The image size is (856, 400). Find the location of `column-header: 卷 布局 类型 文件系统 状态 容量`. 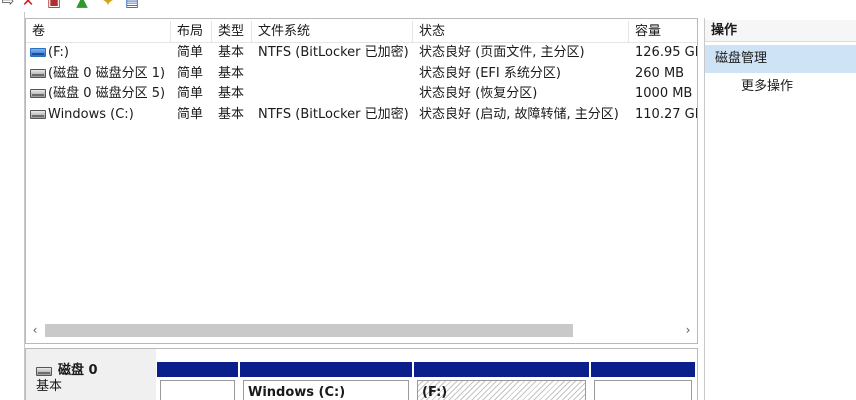

column-header: 卷 布局 类型 文件系统 状态 容量 is located at coordinates (361, 32).